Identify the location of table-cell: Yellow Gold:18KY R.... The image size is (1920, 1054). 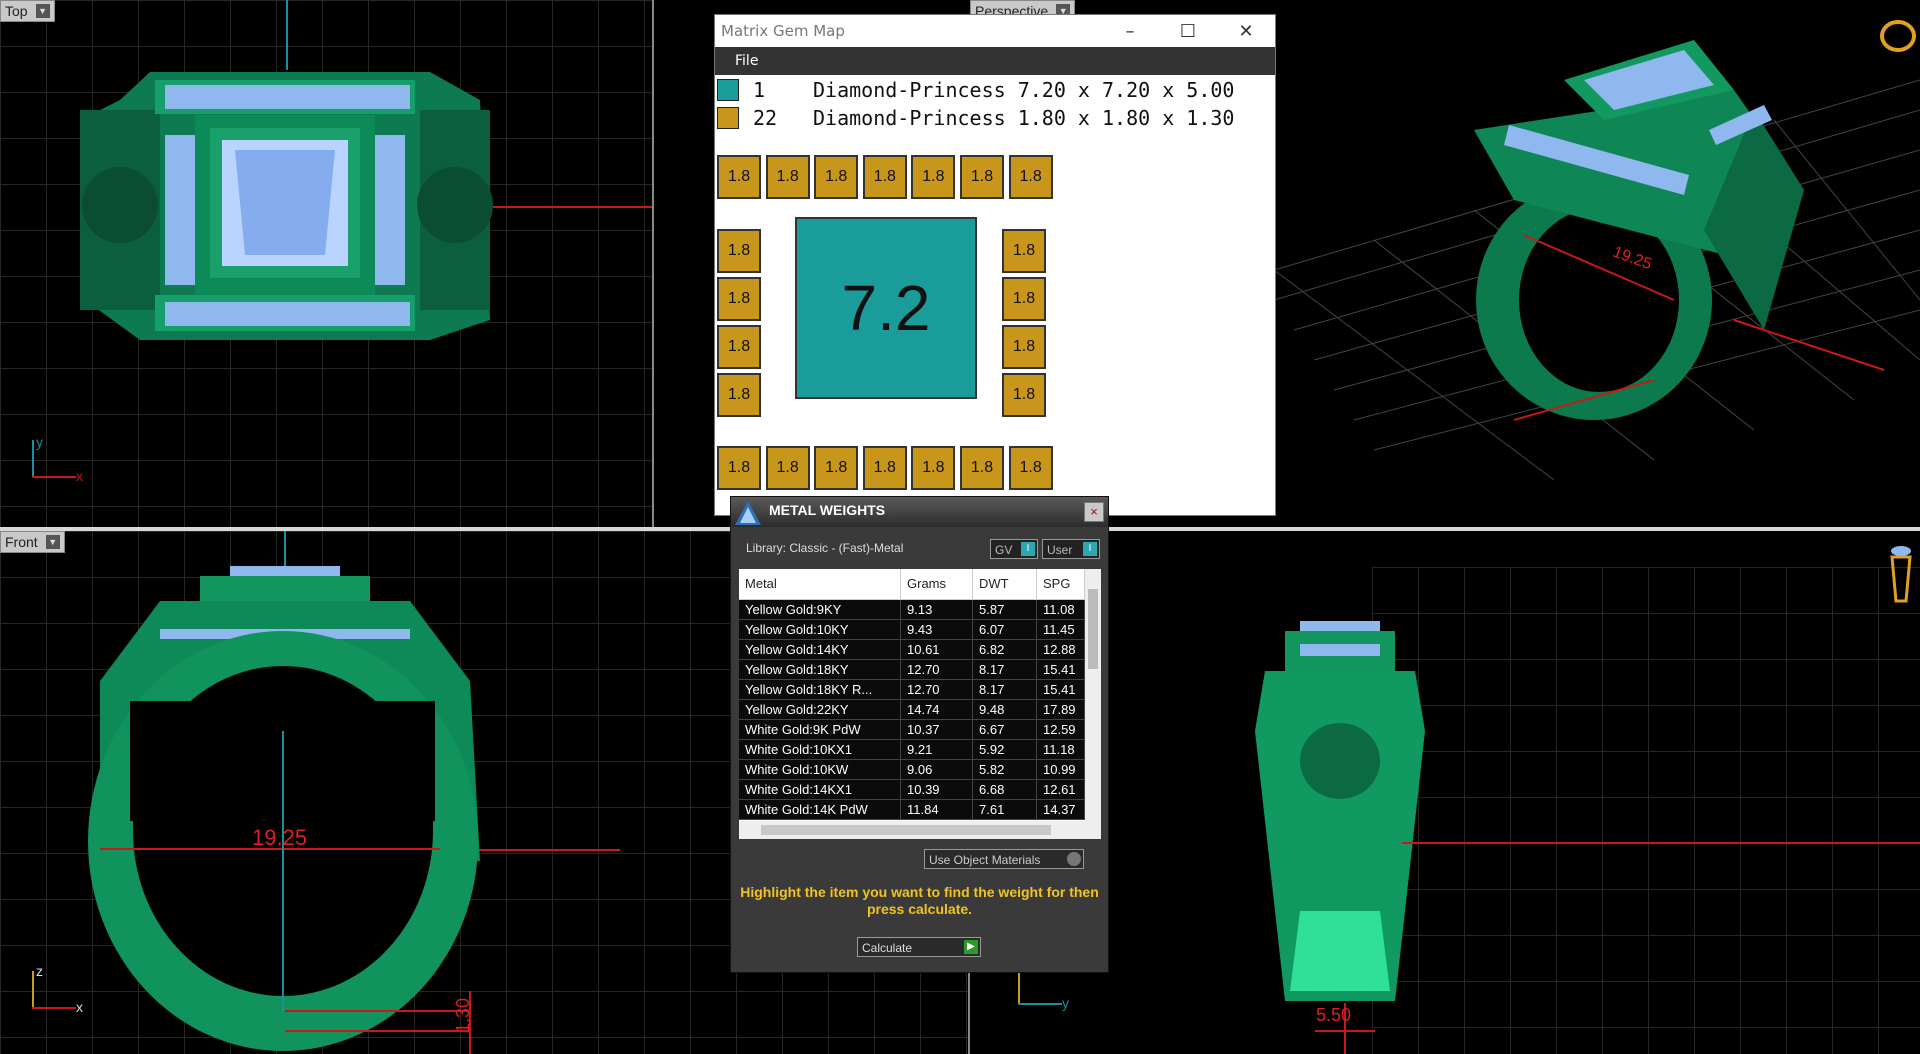
(820, 689).